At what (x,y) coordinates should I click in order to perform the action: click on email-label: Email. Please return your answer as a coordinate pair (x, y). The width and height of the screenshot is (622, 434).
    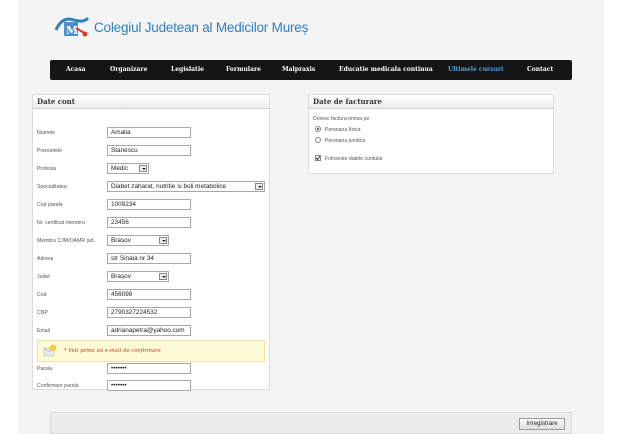
    Looking at the image, I should click on (43, 331).